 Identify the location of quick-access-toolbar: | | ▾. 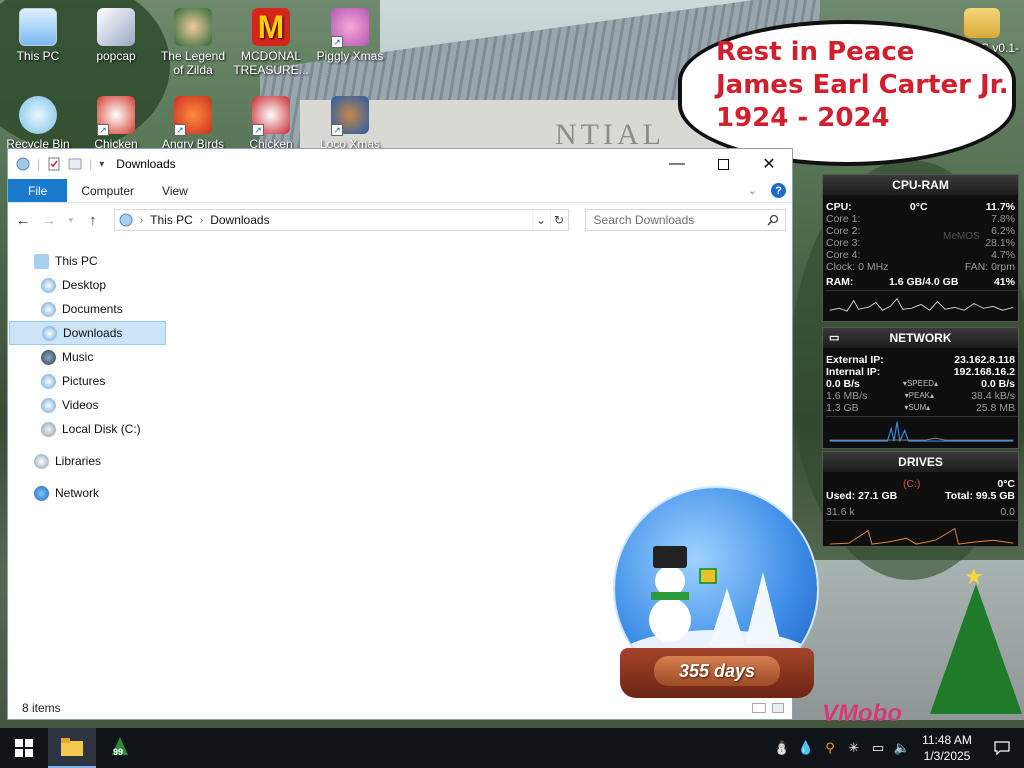
(60, 164).